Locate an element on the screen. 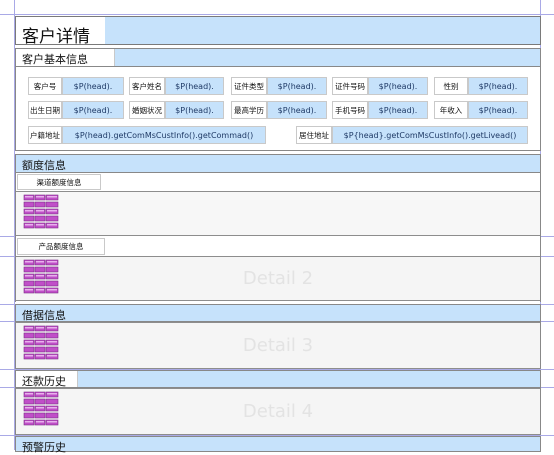 The width and height of the screenshot is (554, 455). credit-info-heading: 额度信息 is located at coordinates (44, 165).